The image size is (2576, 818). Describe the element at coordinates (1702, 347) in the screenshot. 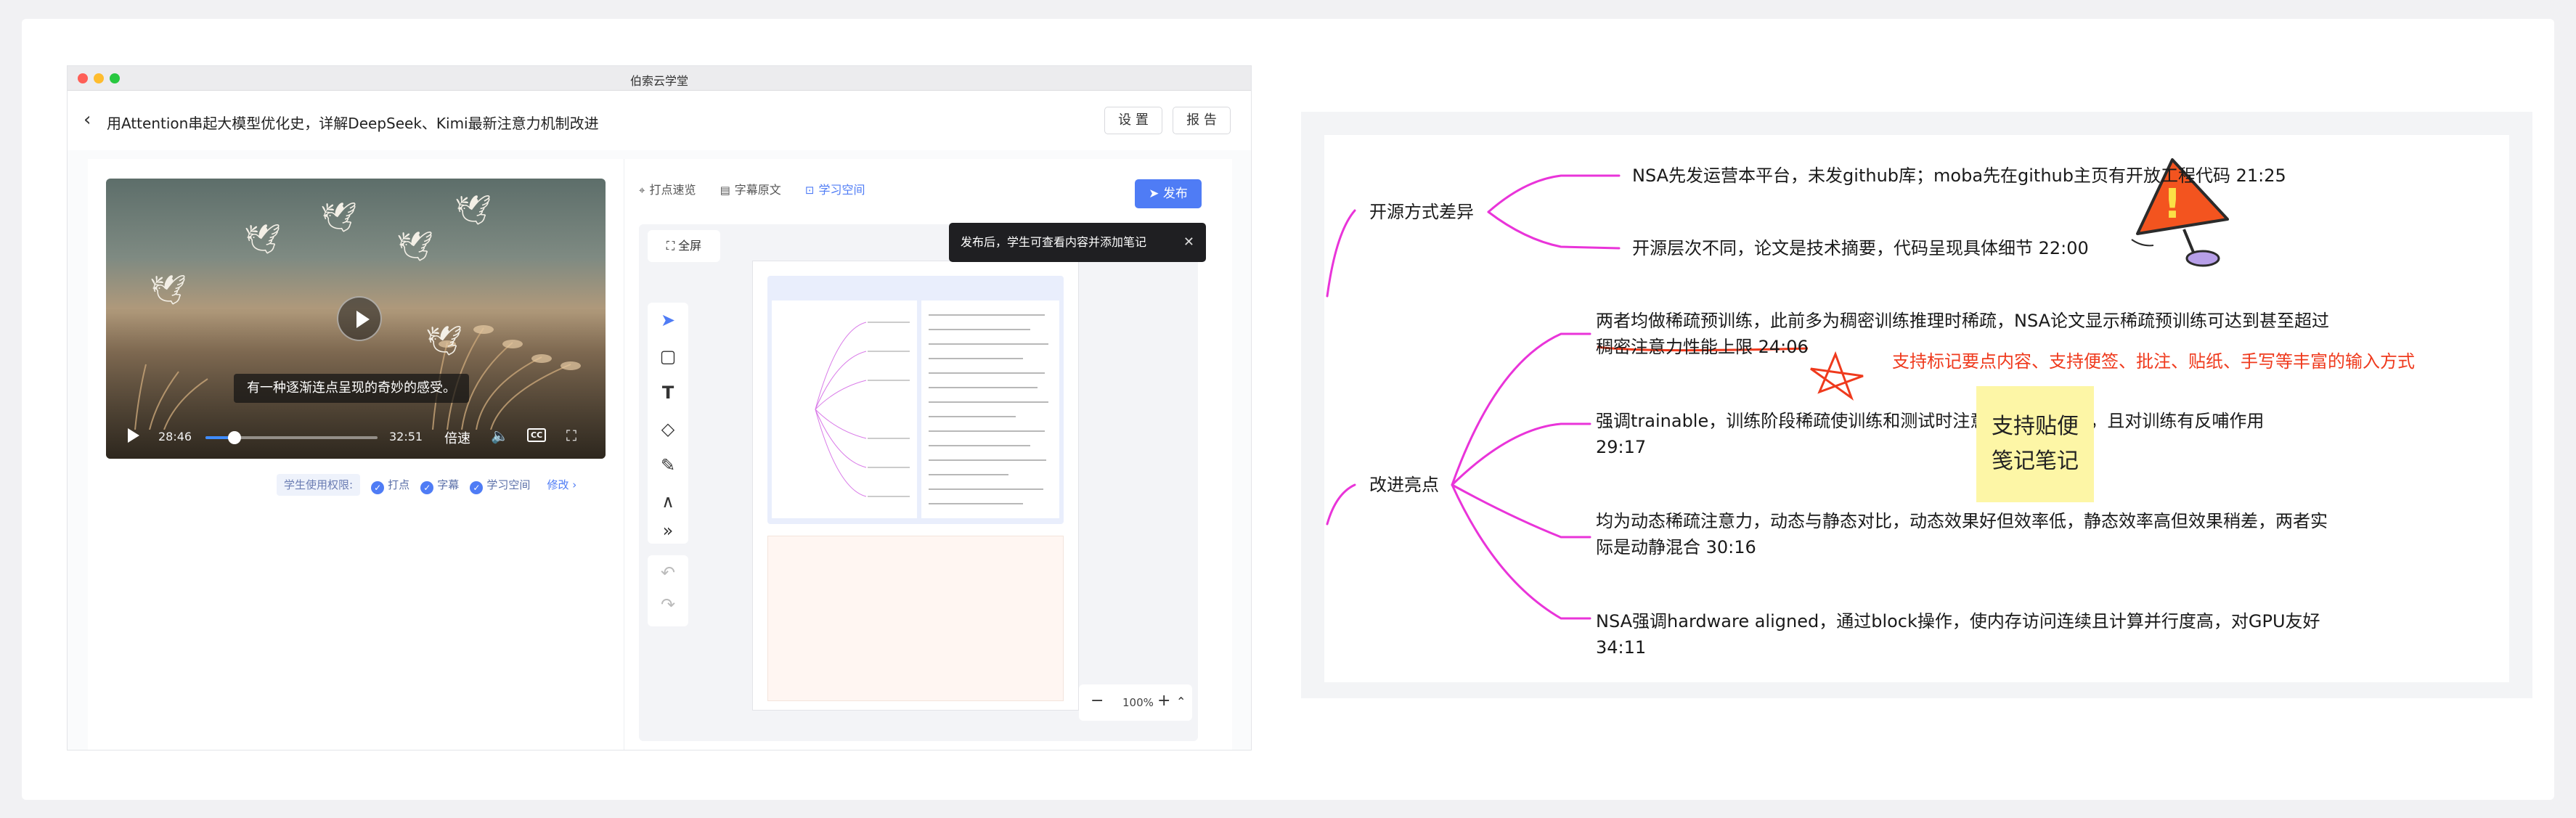

I see `leaf-text: 稠密注意力性能上限 24:06` at that location.